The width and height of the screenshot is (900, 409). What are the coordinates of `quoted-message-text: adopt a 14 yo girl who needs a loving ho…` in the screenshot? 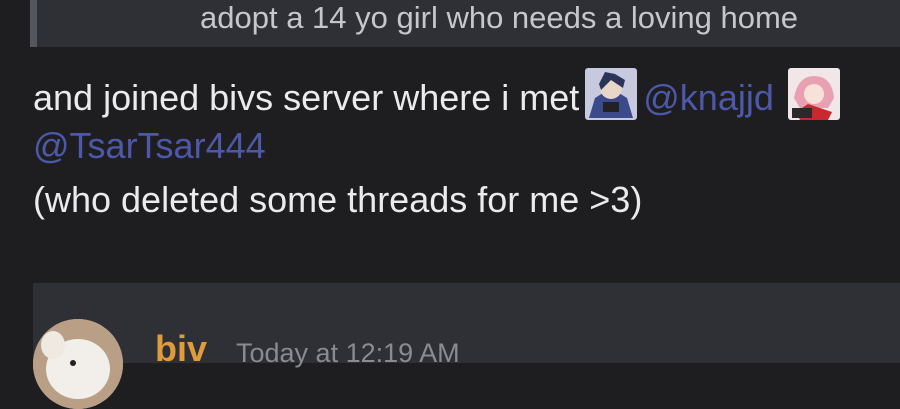 It's located at (499, 17).